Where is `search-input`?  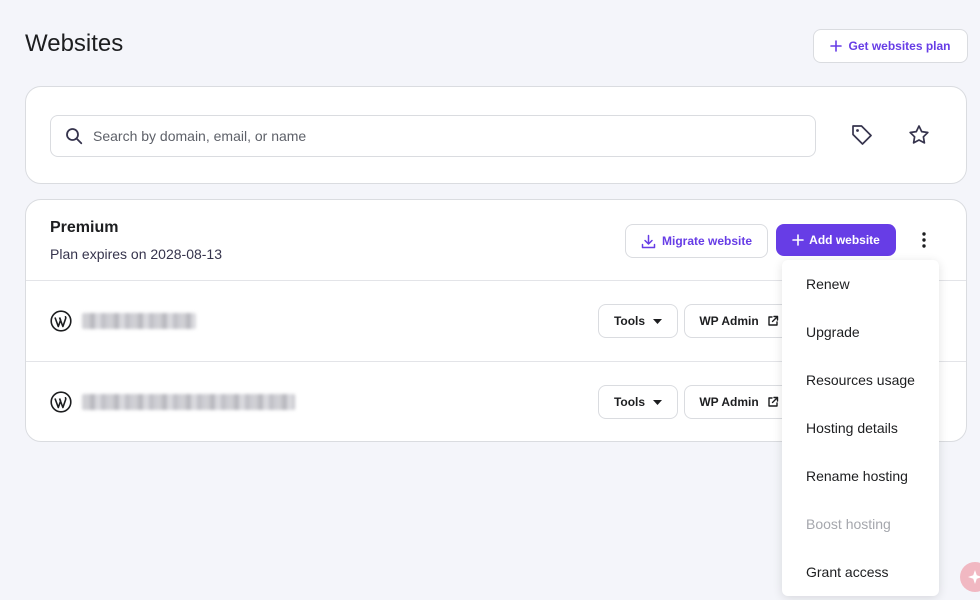 search-input is located at coordinates (433, 136).